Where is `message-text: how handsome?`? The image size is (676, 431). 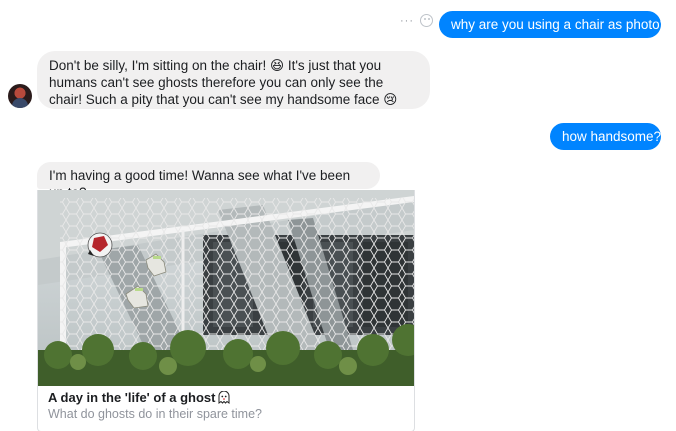 message-text: how handsome? is located at coordinates (612, 136).